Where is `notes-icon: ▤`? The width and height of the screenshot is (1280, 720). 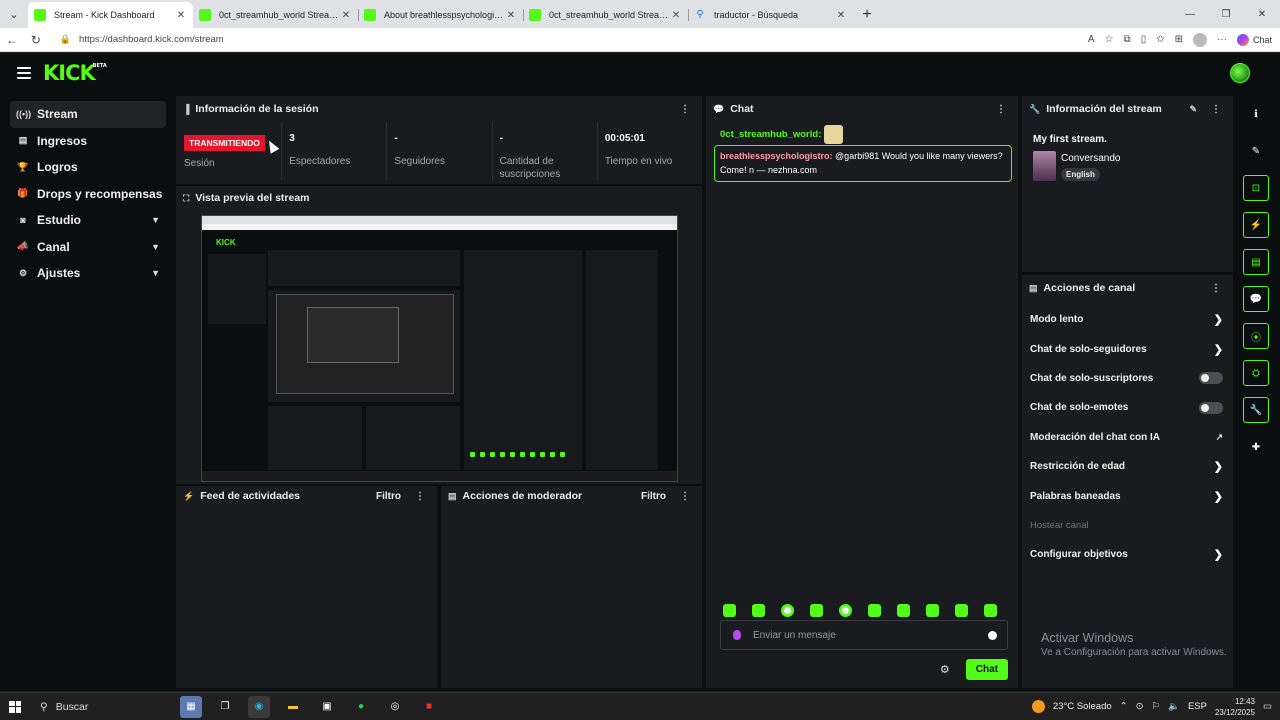
notes-icon: ▤ is located at coordinates (1256, 262).